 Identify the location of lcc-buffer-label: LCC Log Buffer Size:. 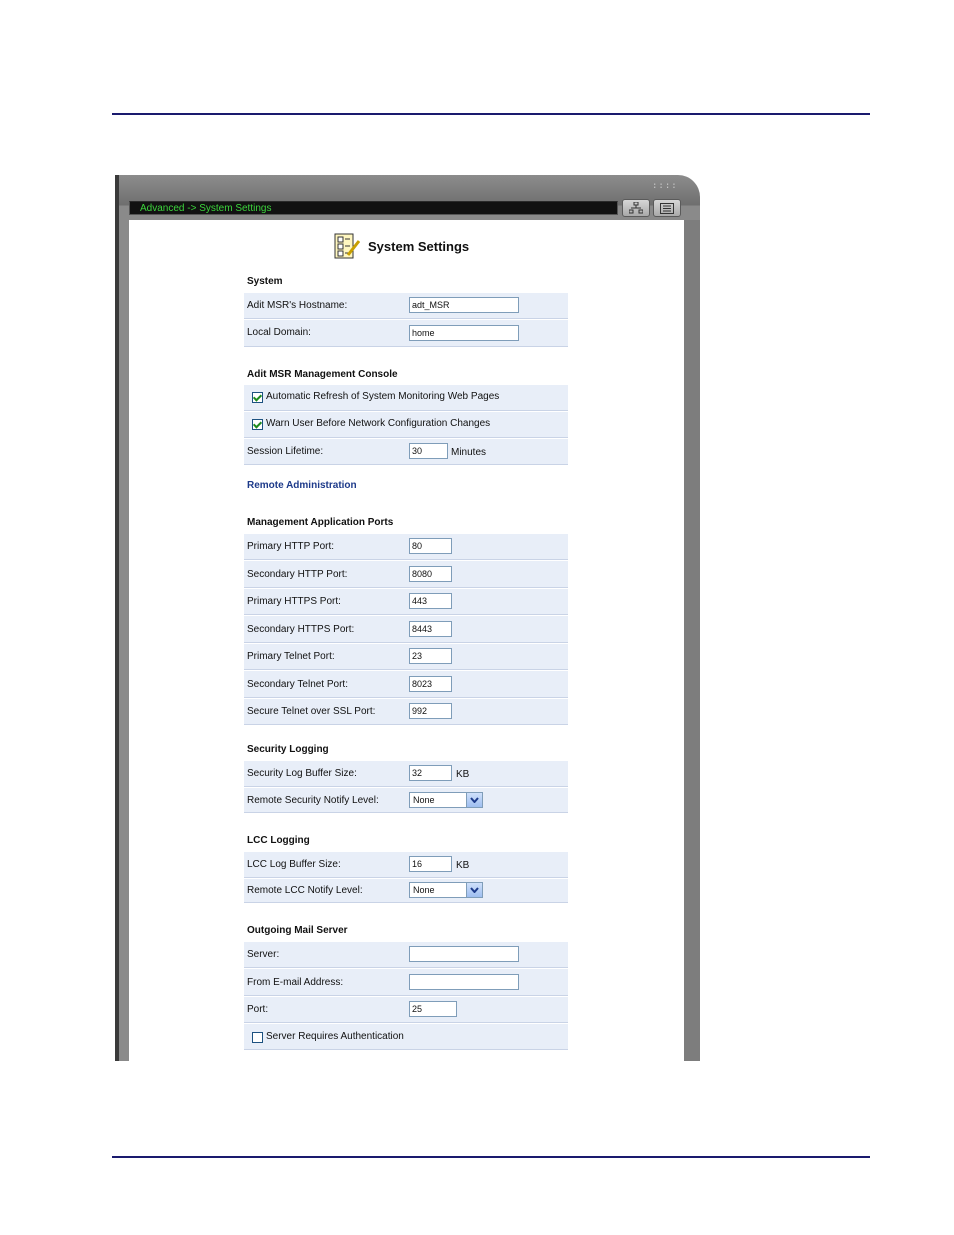
(294, 864).